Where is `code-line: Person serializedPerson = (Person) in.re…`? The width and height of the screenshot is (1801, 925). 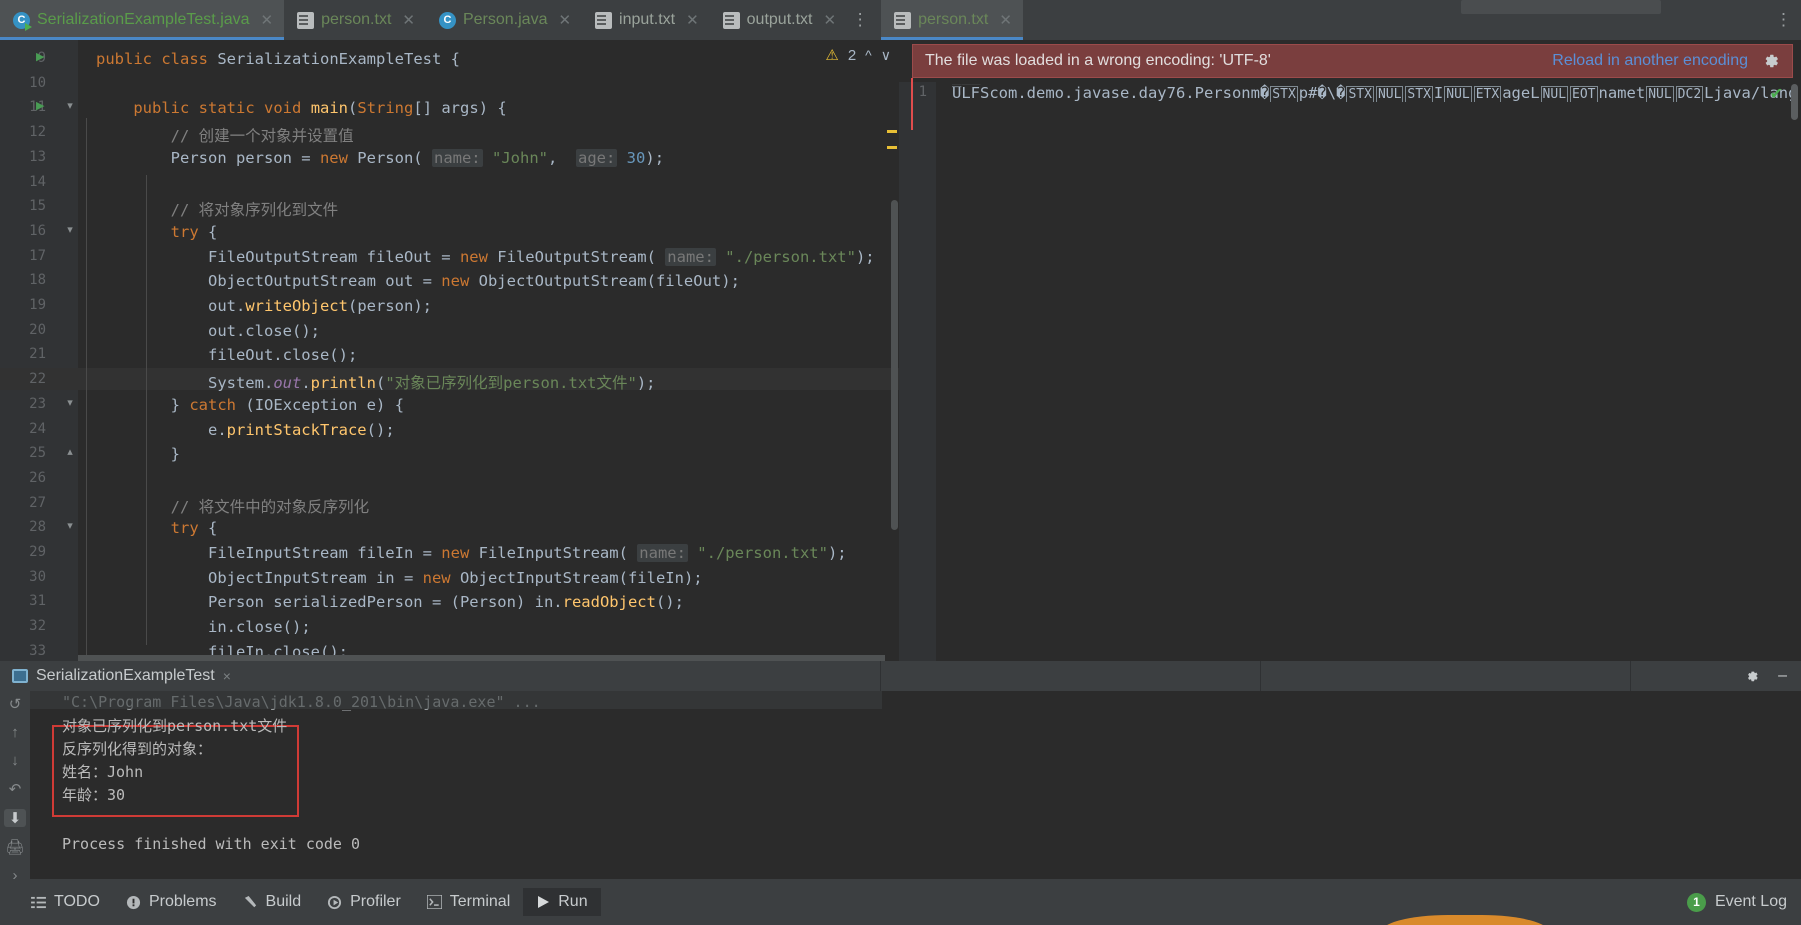
code-line: Person serializedPerson = (Person) in.re… is located at coordinates (390, 602).